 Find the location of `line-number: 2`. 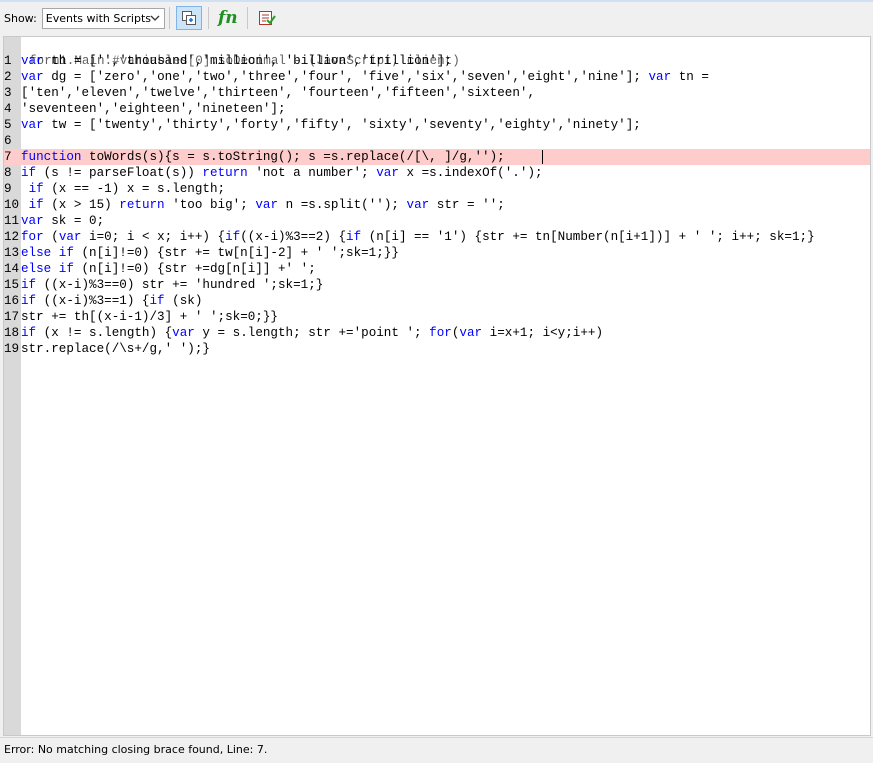

line-number: 2 is located at coordinates (8, 77).